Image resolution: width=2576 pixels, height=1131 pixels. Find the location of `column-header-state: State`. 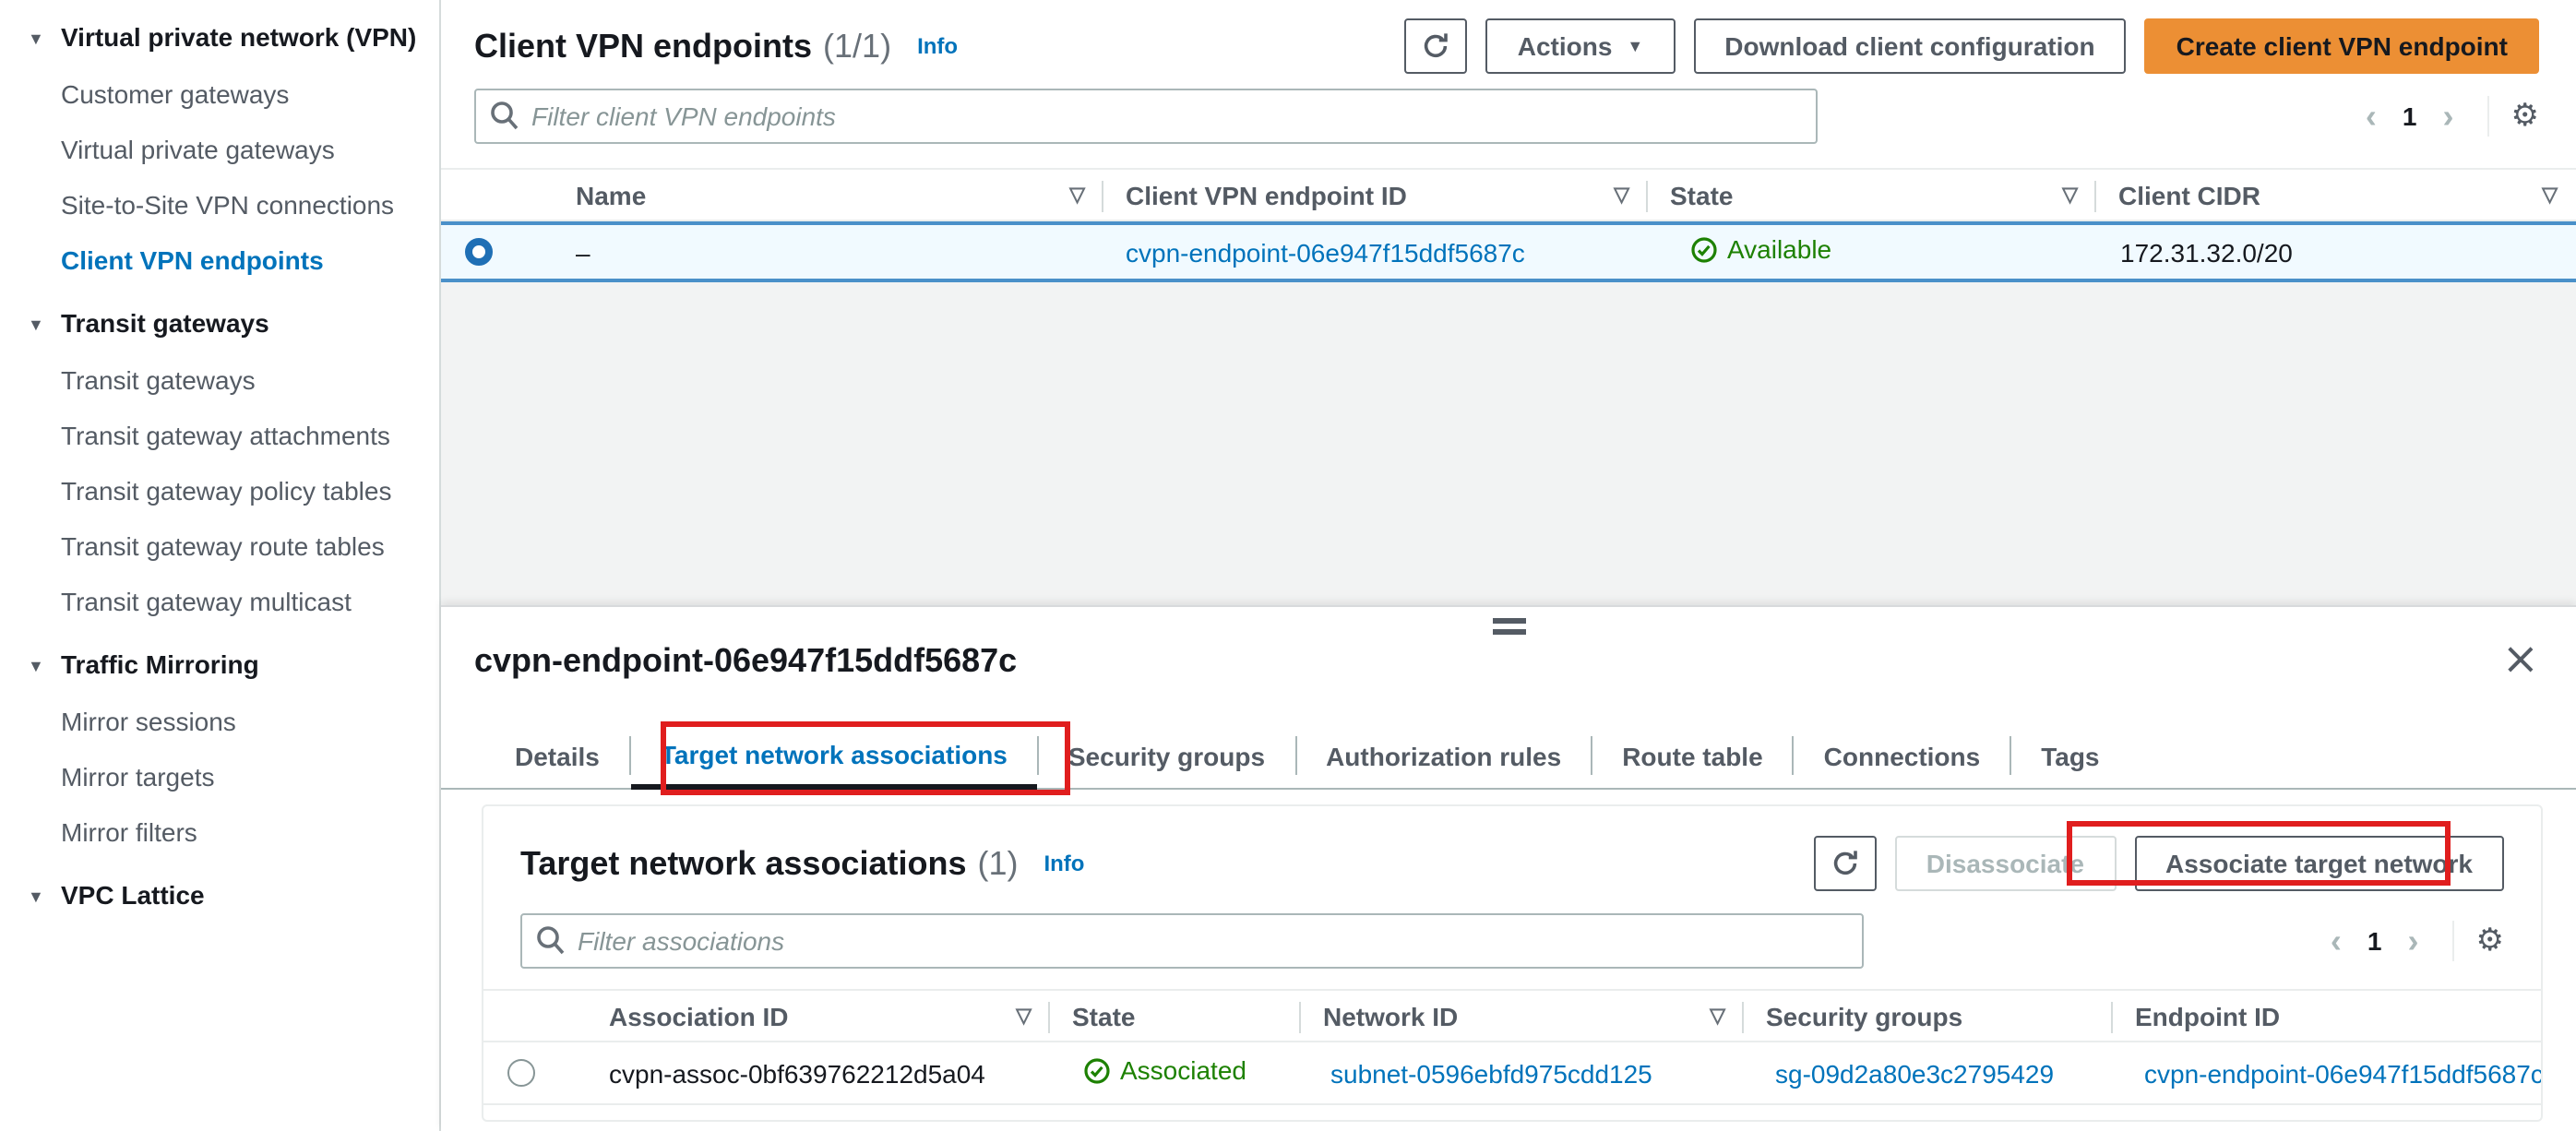

column-header-state: State is located at coordinates (1175, 1016).